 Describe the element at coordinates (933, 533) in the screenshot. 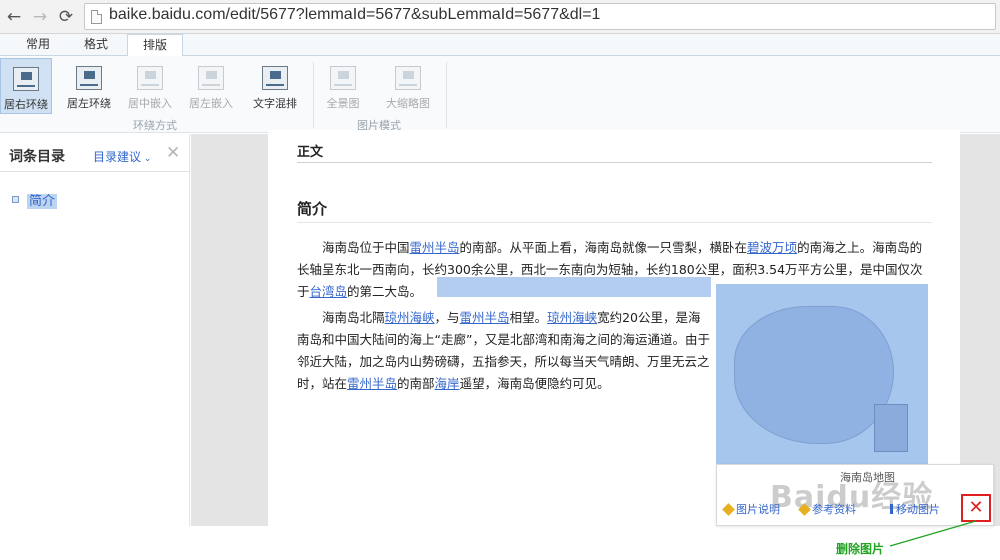

I see `callout-line` at that location.